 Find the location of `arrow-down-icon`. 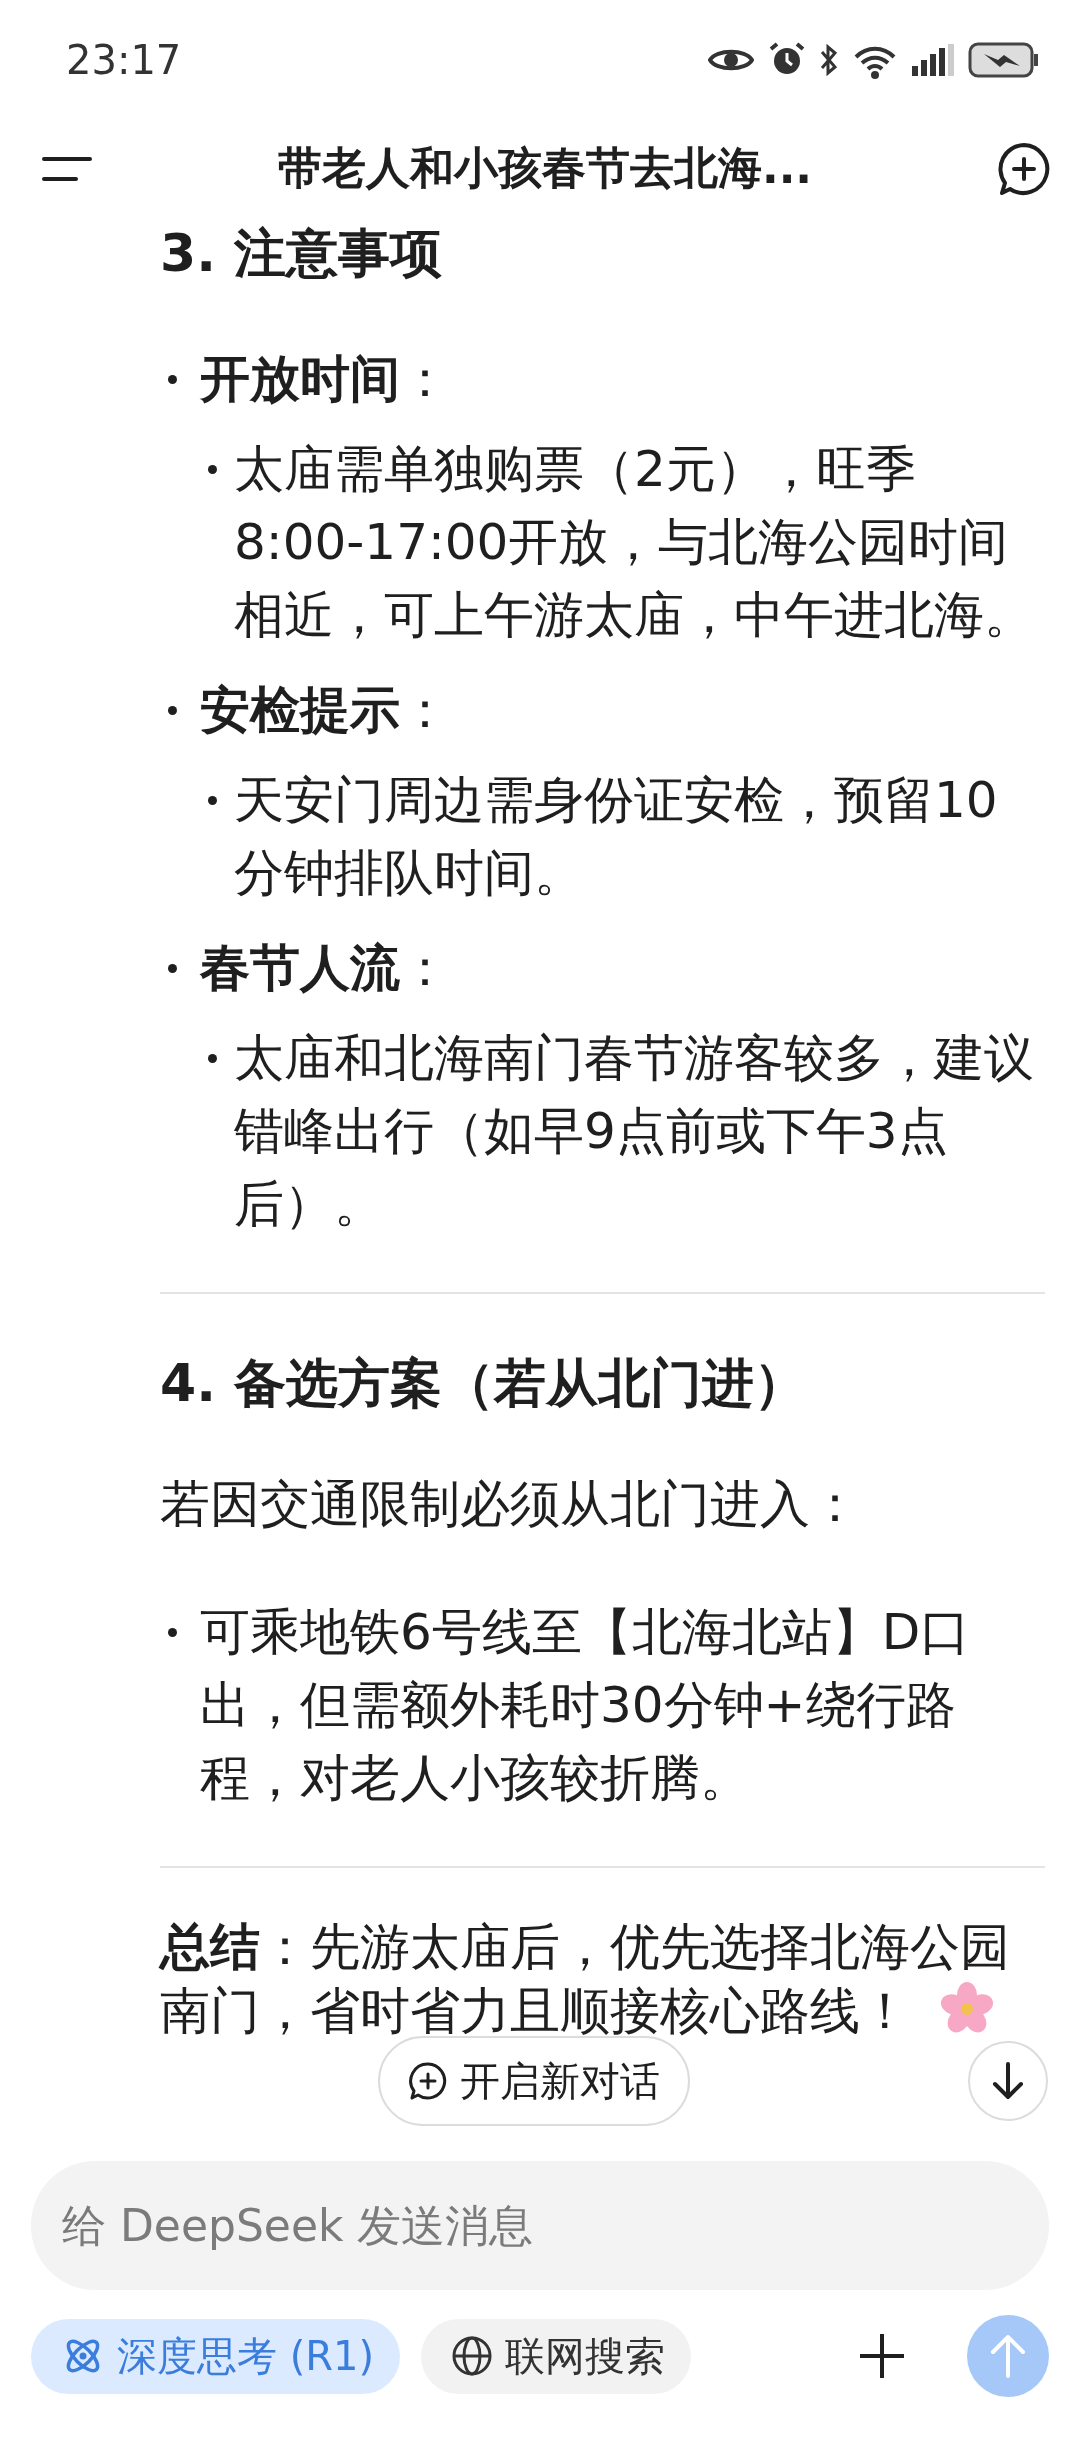

arrow-down-icon is located at coordinates (1008, 2081).